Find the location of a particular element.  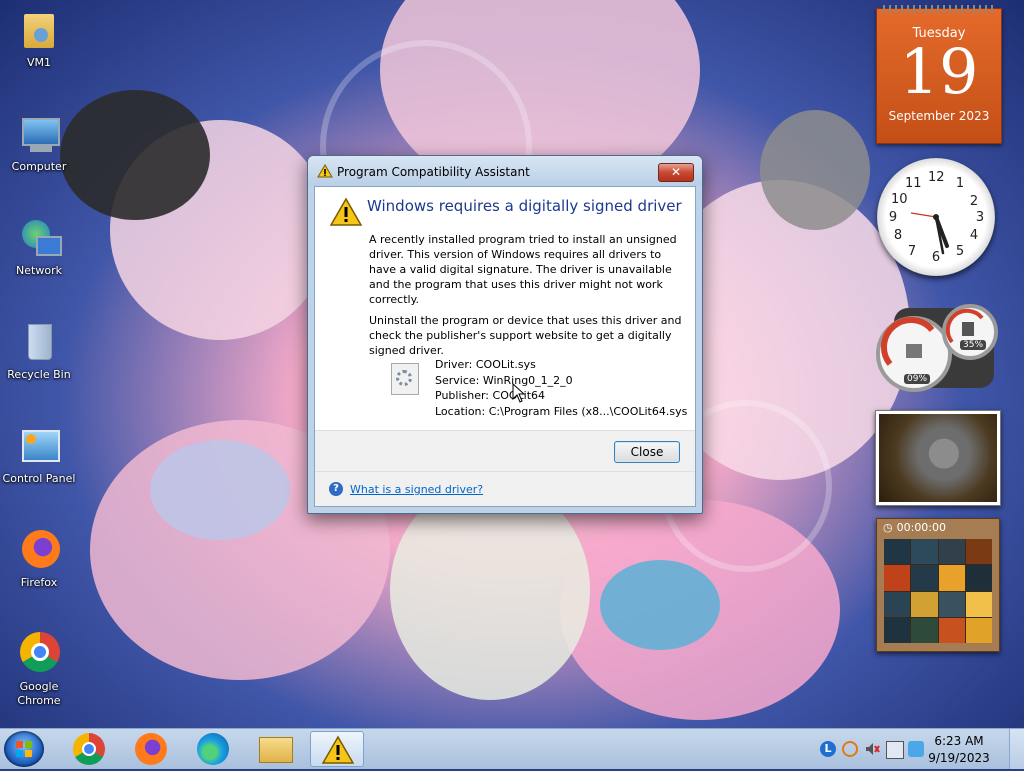

file-explorer-icon is located at coordinates (276, 750).